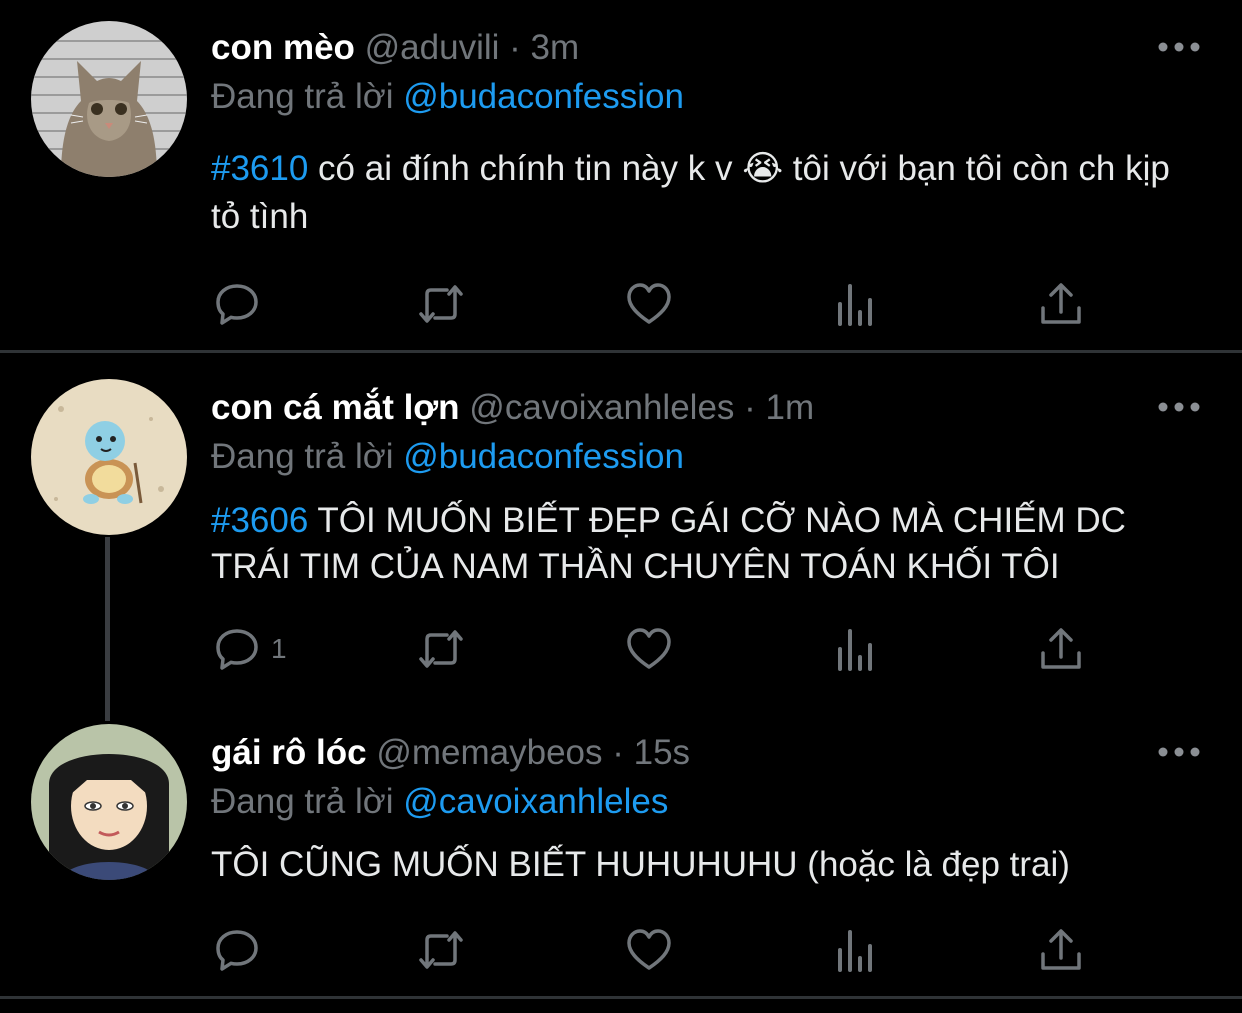  What do you see at coordinates (621, 649) in the screenshot?
I see `action-bar: 1` at bounding box center [621, 649].